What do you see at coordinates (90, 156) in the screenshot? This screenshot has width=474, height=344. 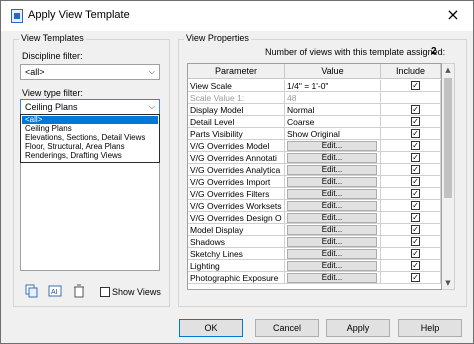 I see `dropdown-option: Renderings, Drafting Views` at bounding box center [90, 156].